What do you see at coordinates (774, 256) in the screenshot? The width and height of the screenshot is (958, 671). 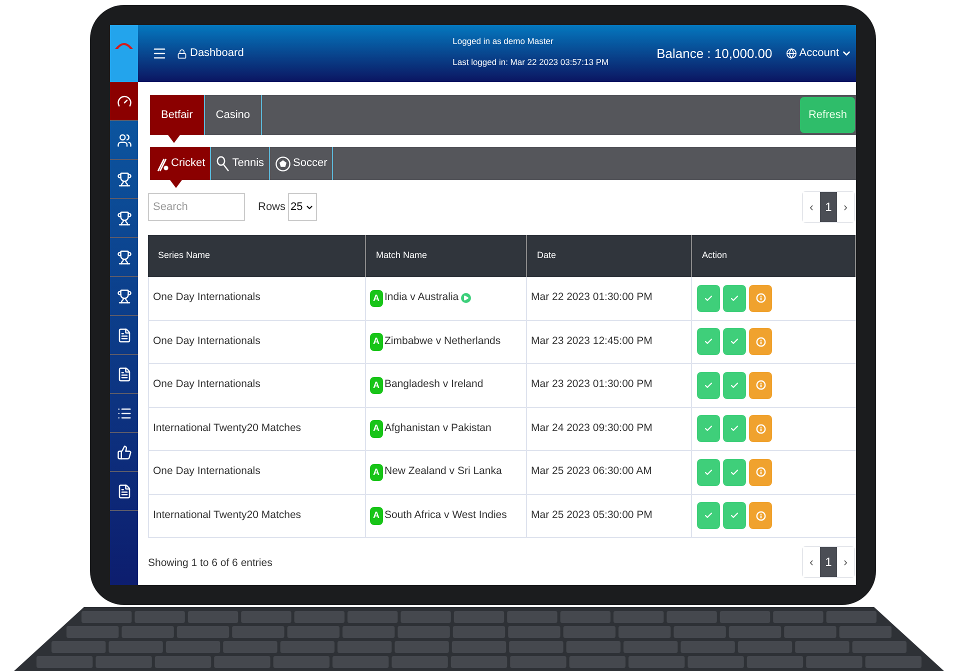 I see `column-header: Action` at bounding box center [774, 256].